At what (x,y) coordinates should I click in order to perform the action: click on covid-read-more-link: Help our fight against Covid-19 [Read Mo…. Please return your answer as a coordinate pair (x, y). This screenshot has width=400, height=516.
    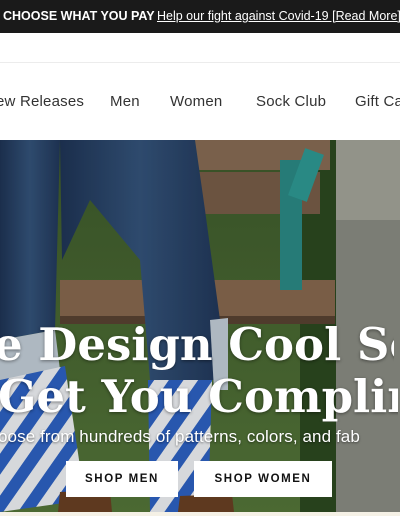
    Looking at the image, I should click on (278, 16).